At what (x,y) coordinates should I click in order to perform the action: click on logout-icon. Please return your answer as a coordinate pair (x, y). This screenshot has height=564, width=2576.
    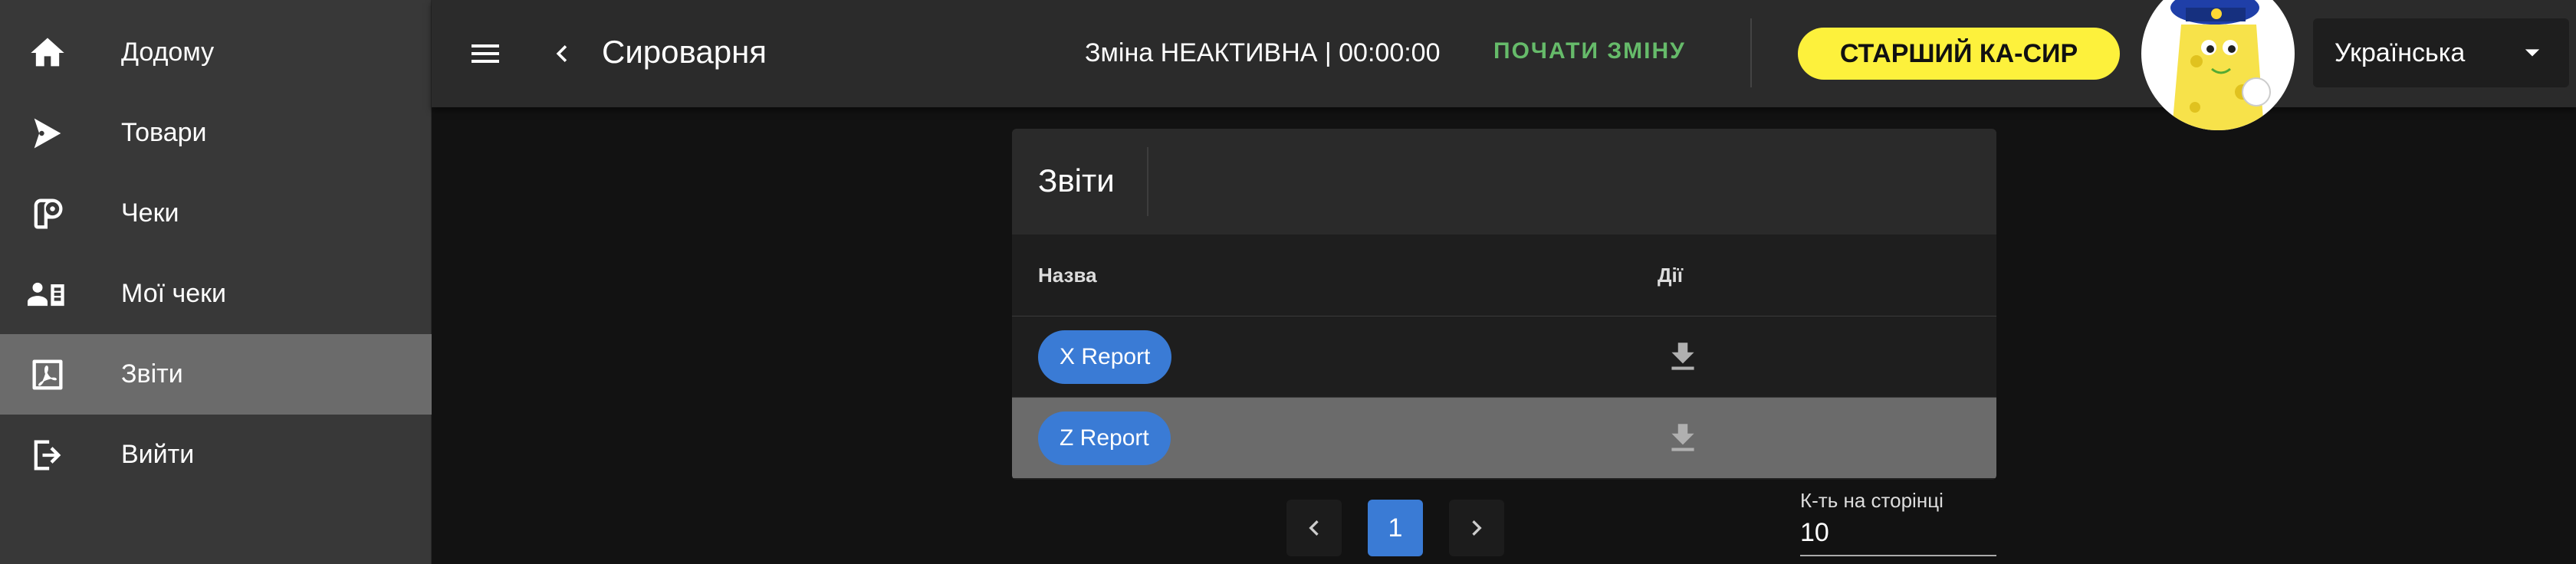
    Looking at the image, I should click on (48, 455).